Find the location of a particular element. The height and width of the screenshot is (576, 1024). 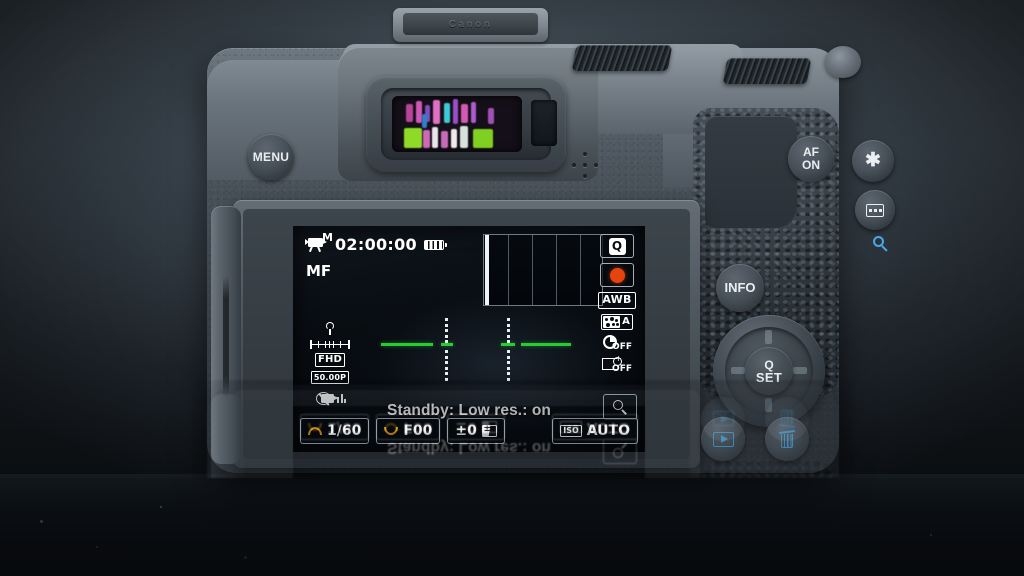

asterisk-icon: ✱ is located at coordinates (873, 161).